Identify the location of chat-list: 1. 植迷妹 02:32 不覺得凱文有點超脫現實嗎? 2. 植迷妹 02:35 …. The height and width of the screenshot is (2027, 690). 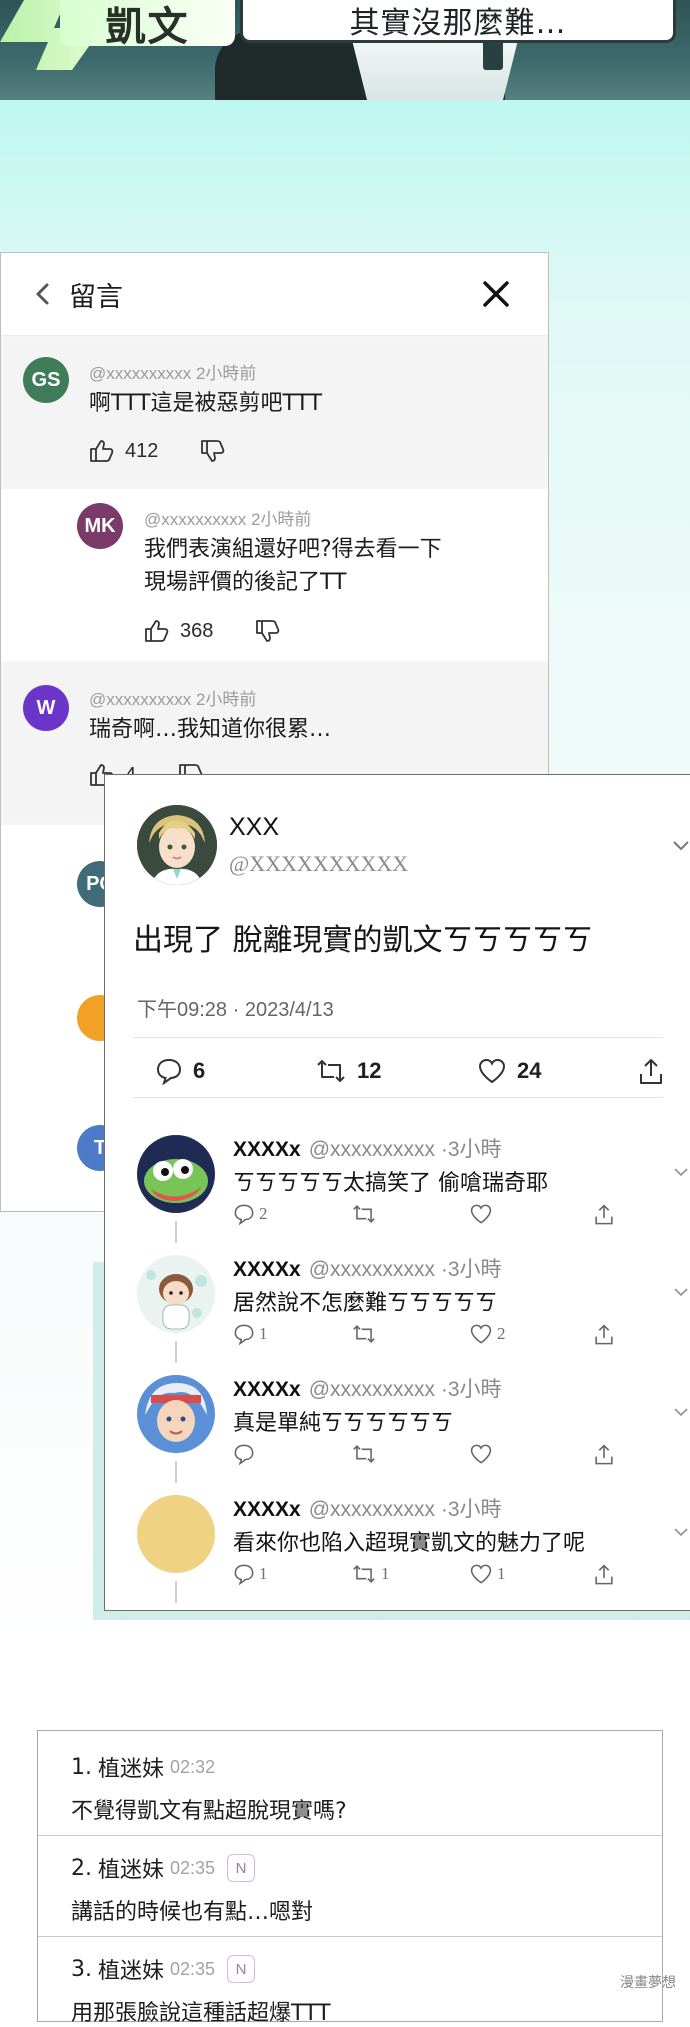
(350, 1878).